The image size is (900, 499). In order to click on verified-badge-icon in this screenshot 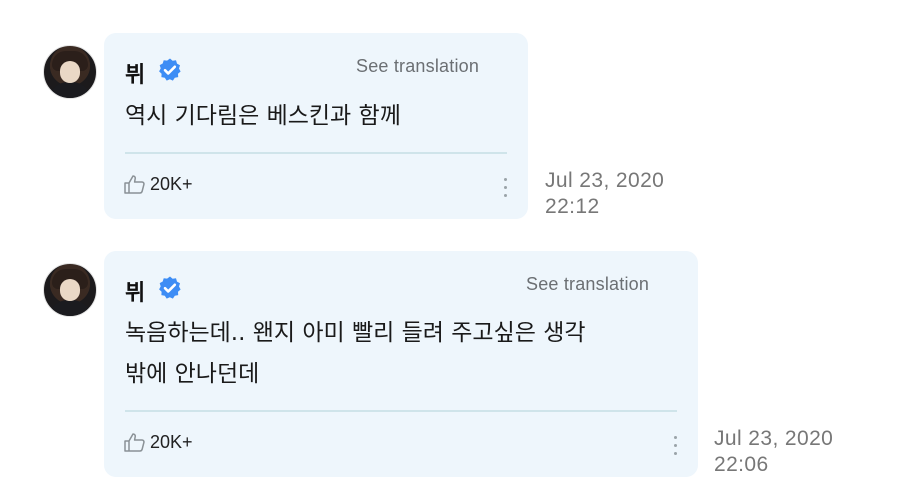, I will do `click(170, 287)`.